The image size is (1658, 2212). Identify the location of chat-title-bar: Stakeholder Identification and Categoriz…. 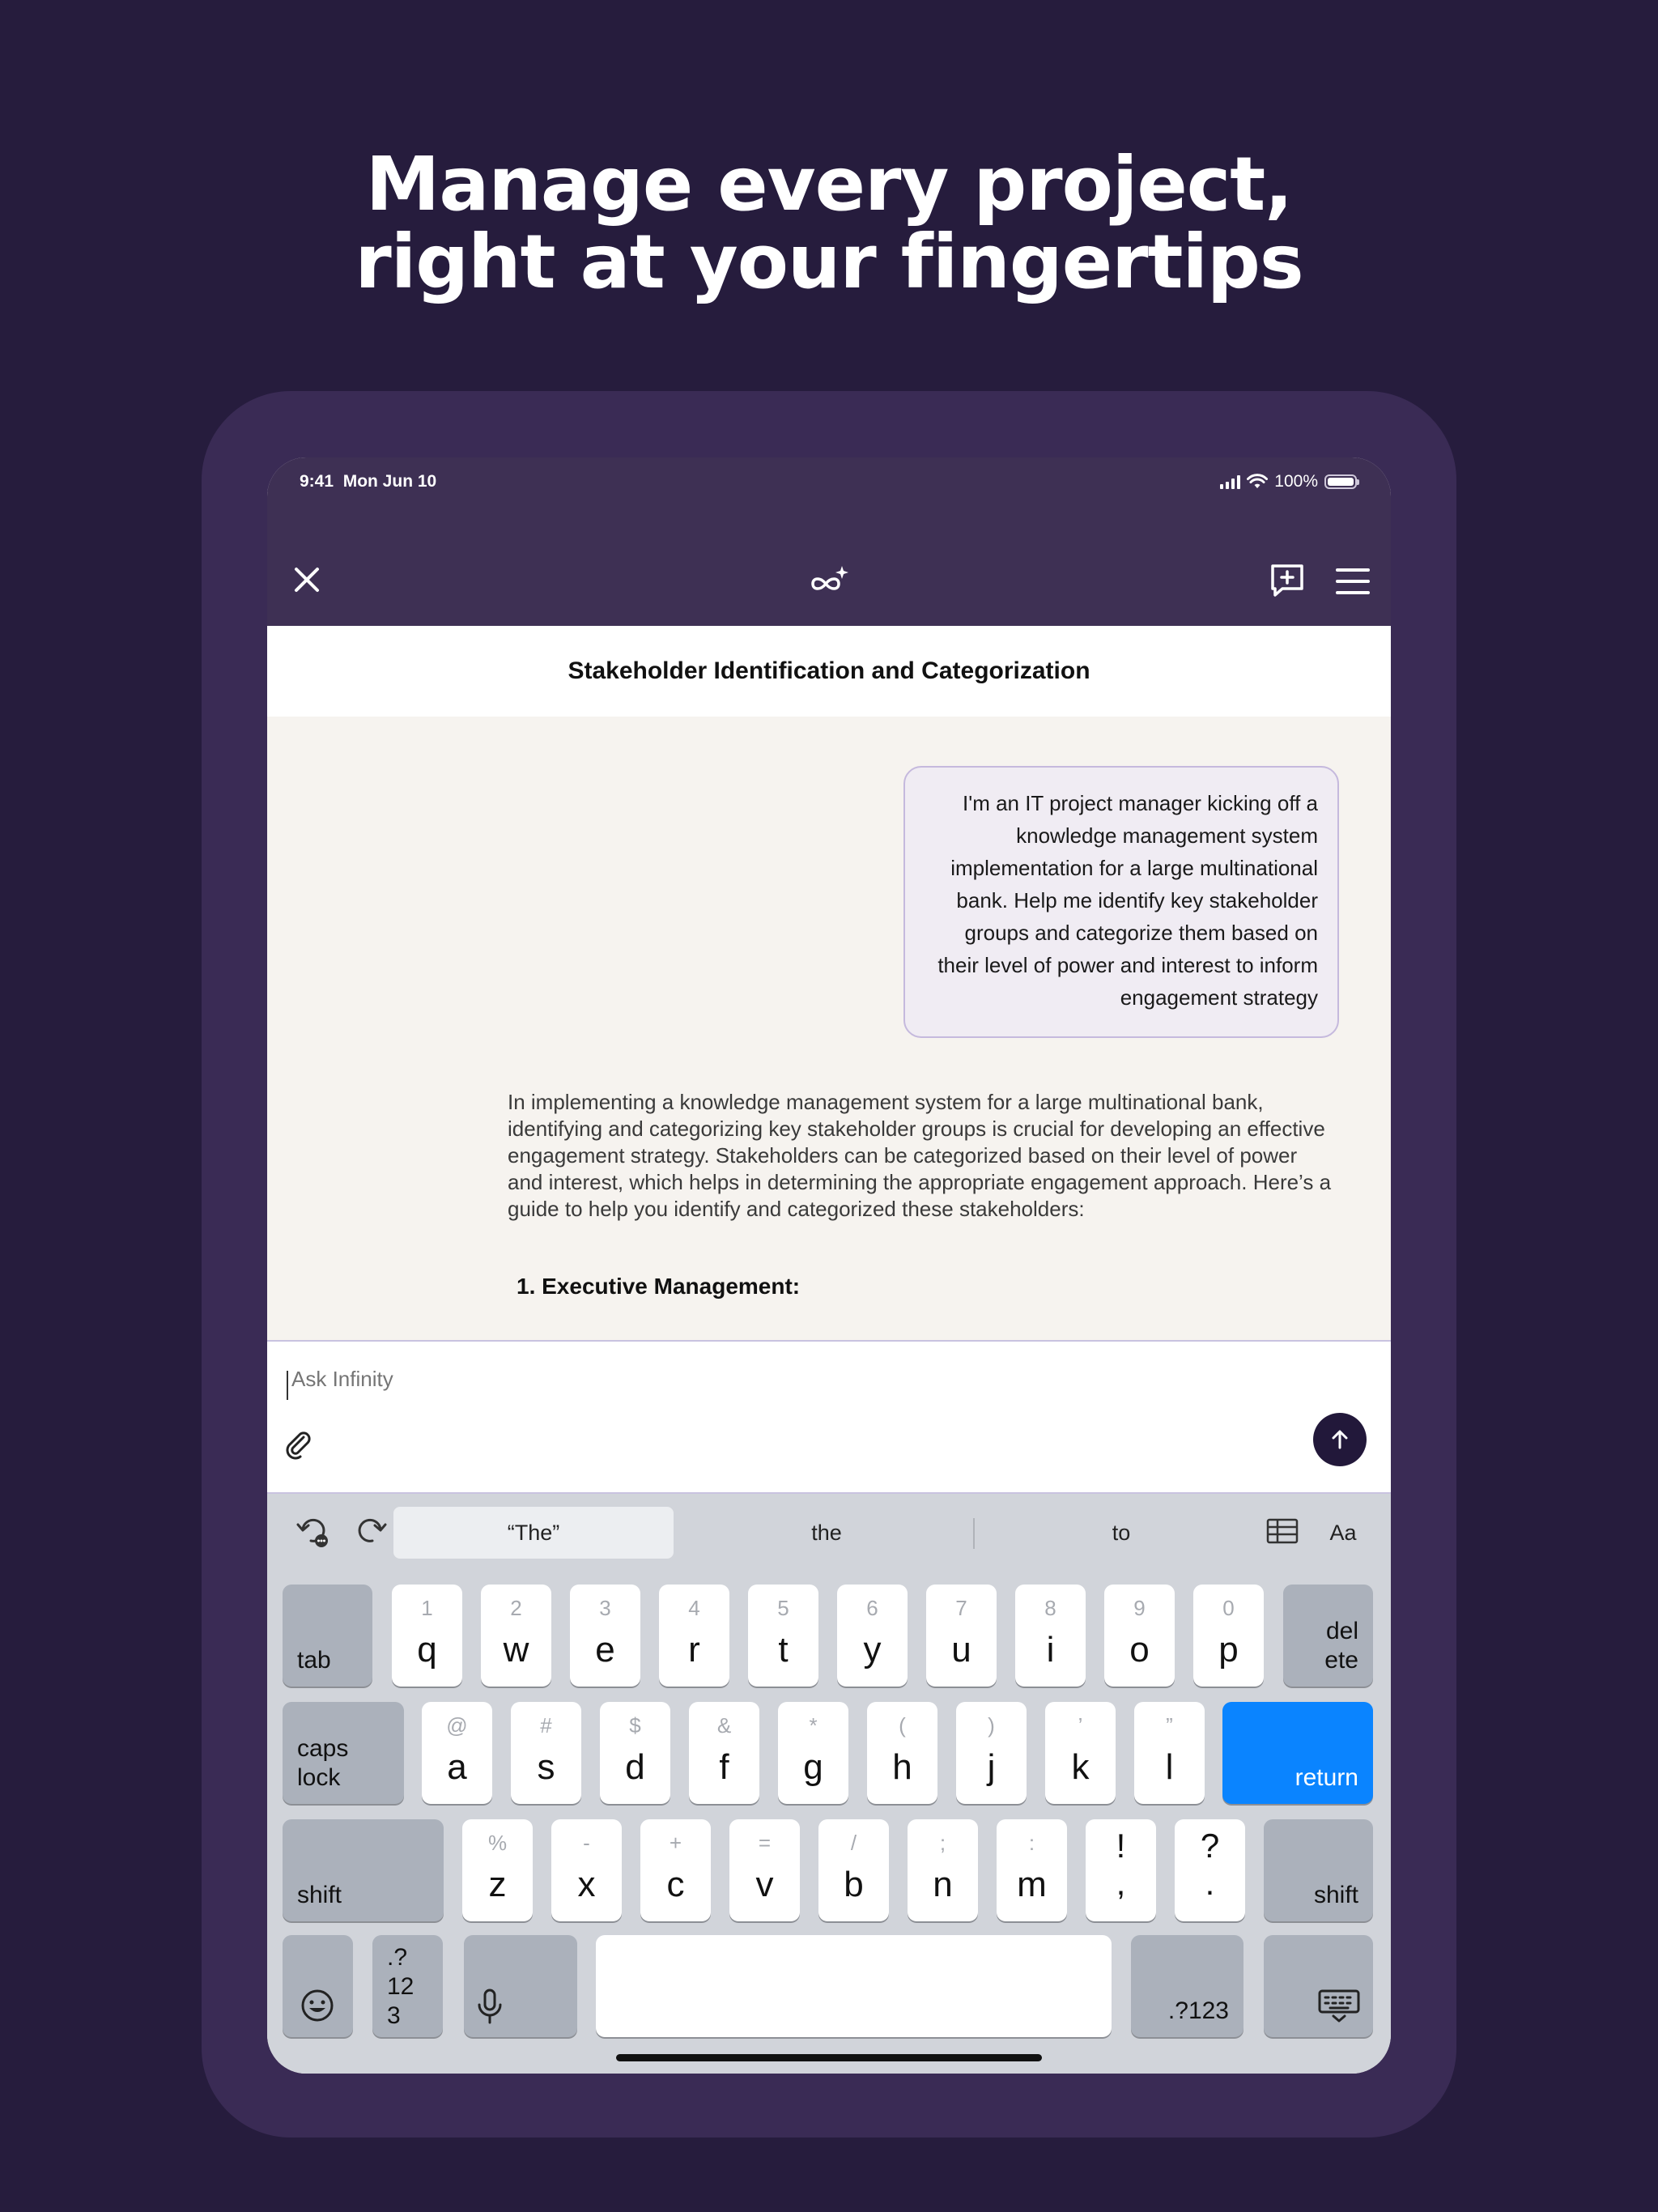
(829, 672).